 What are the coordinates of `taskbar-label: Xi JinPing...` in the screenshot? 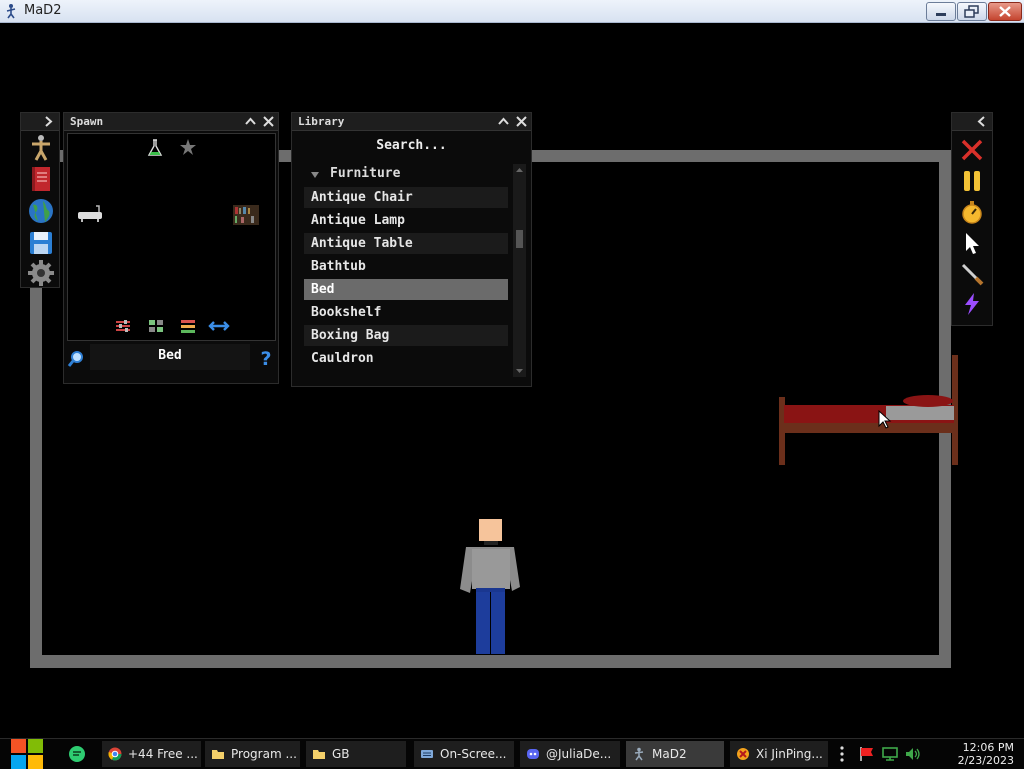 It's located at (789, 754).